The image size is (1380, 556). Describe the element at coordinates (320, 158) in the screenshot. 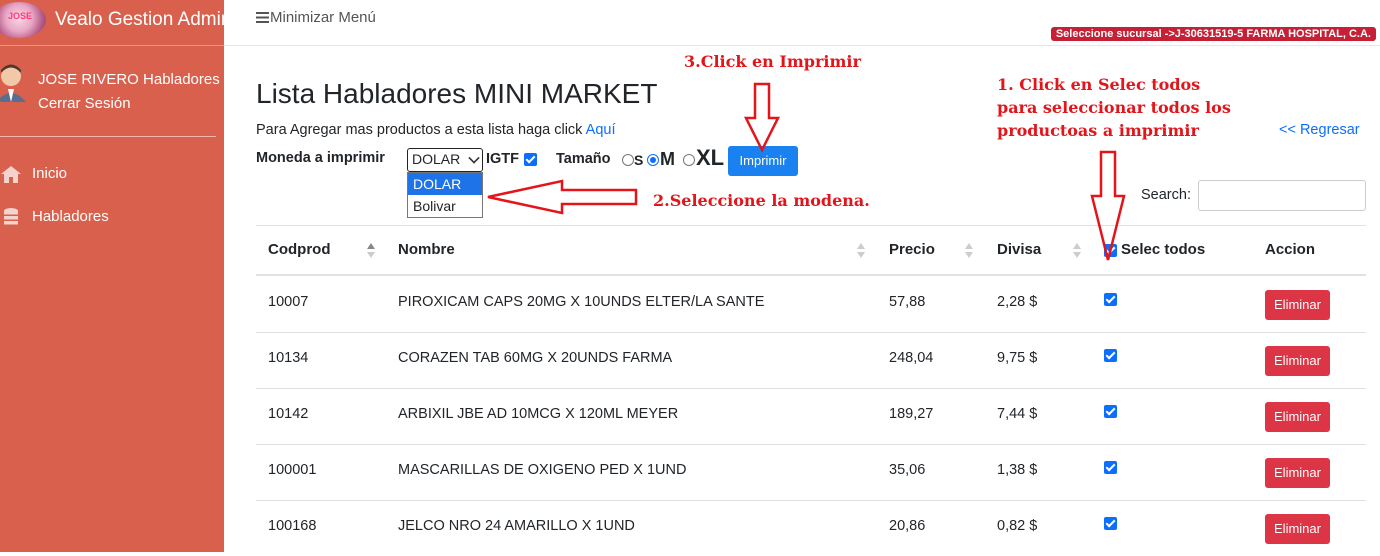

I see `currency-label: Moneda a imprimir` at that location.